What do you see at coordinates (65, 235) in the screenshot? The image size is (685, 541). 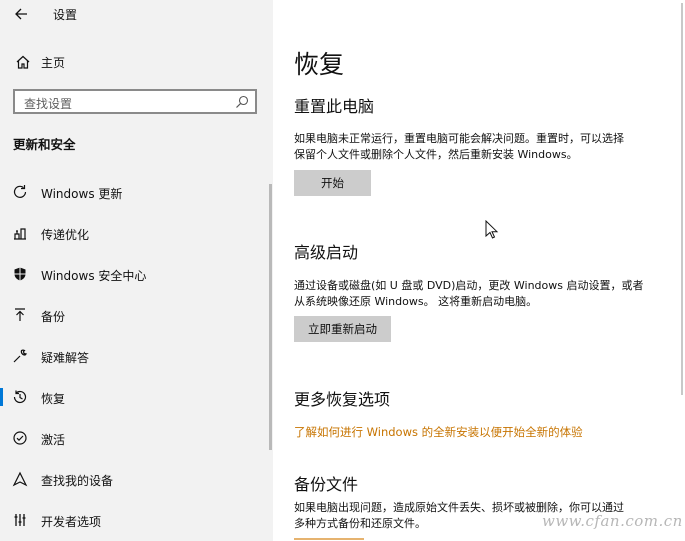 I see `sidebar-item-label: 传递优化` at bounding box center [65, 235].